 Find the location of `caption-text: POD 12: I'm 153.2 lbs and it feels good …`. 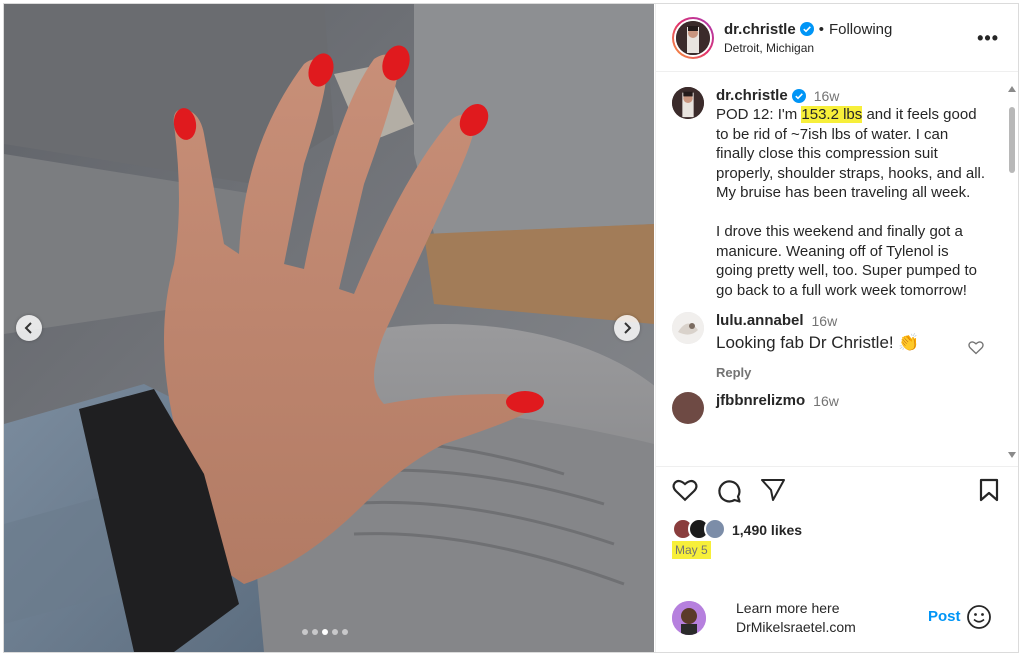

caption-text: POD 12: I'm 153.2 lbs and it feels good … is located at coordinates (851, 154).